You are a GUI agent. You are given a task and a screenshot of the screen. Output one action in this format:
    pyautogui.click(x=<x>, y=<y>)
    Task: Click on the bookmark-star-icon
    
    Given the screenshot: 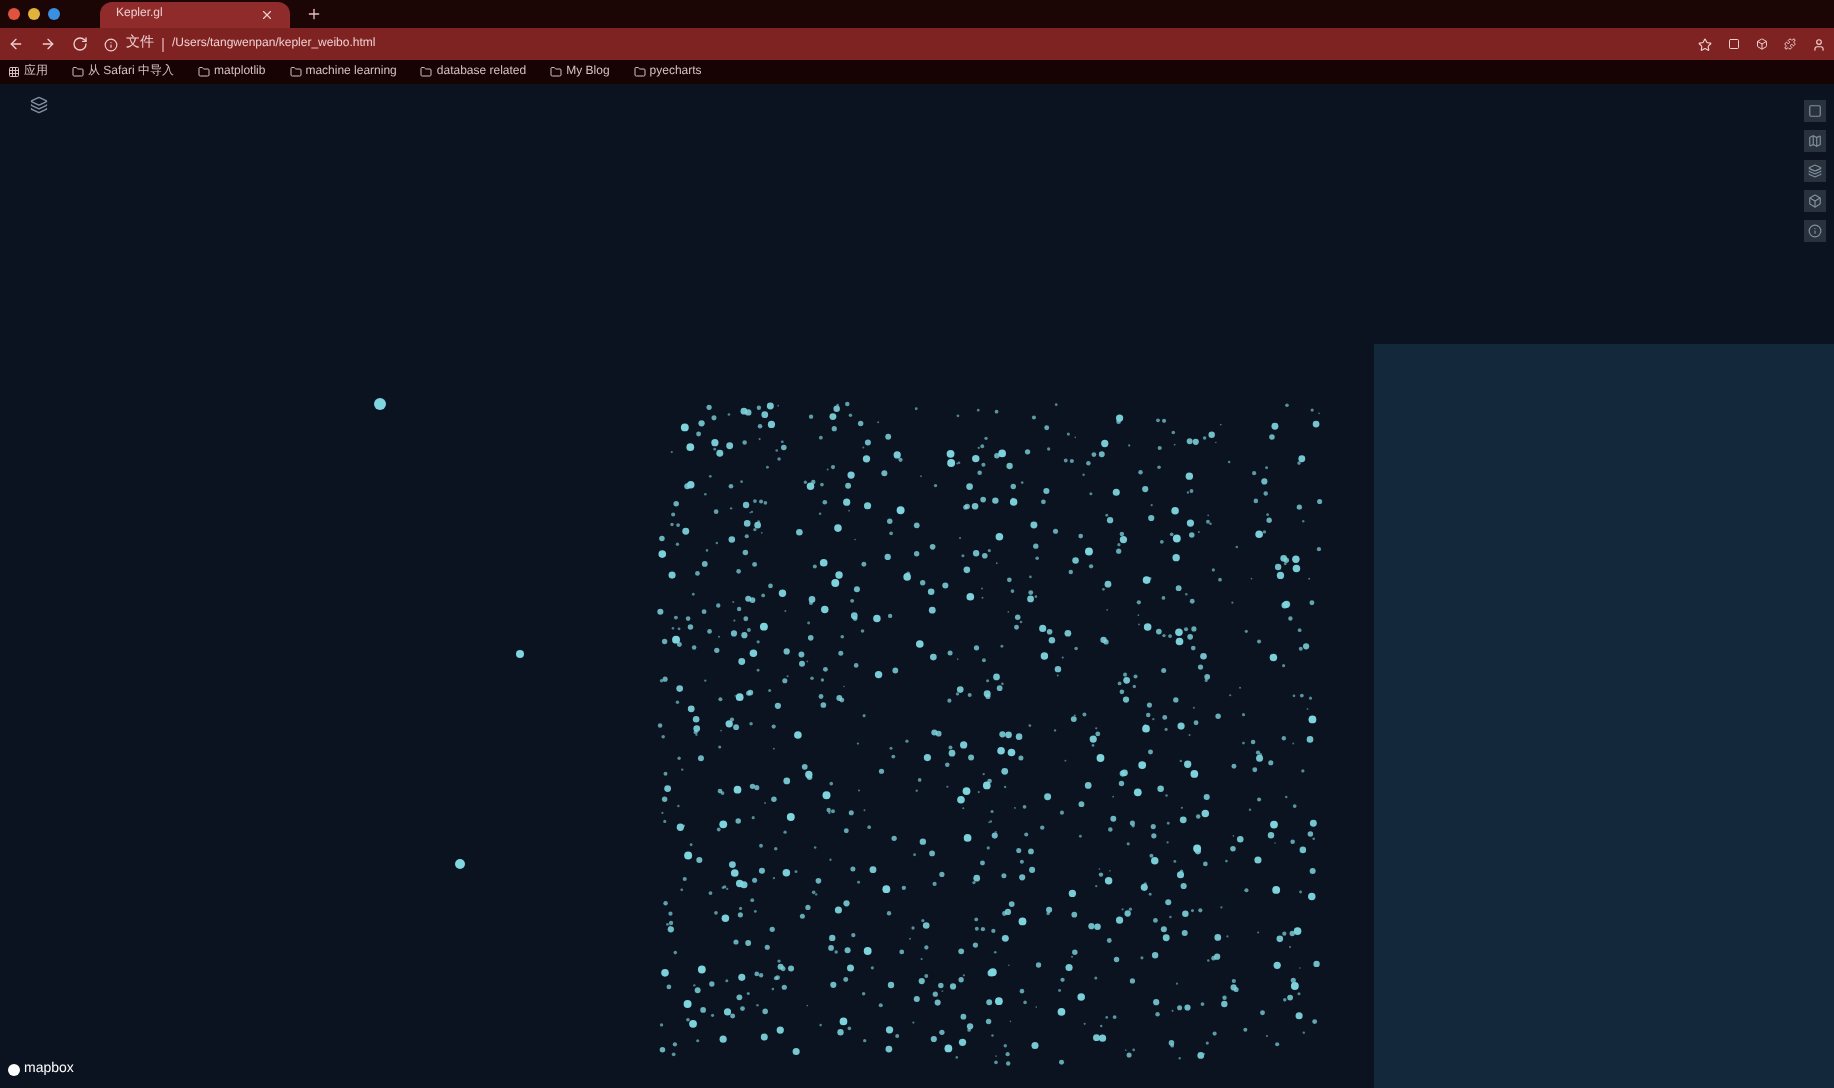 What is the action you would take?
    pyautogui.click(x=1705, y=44)
    